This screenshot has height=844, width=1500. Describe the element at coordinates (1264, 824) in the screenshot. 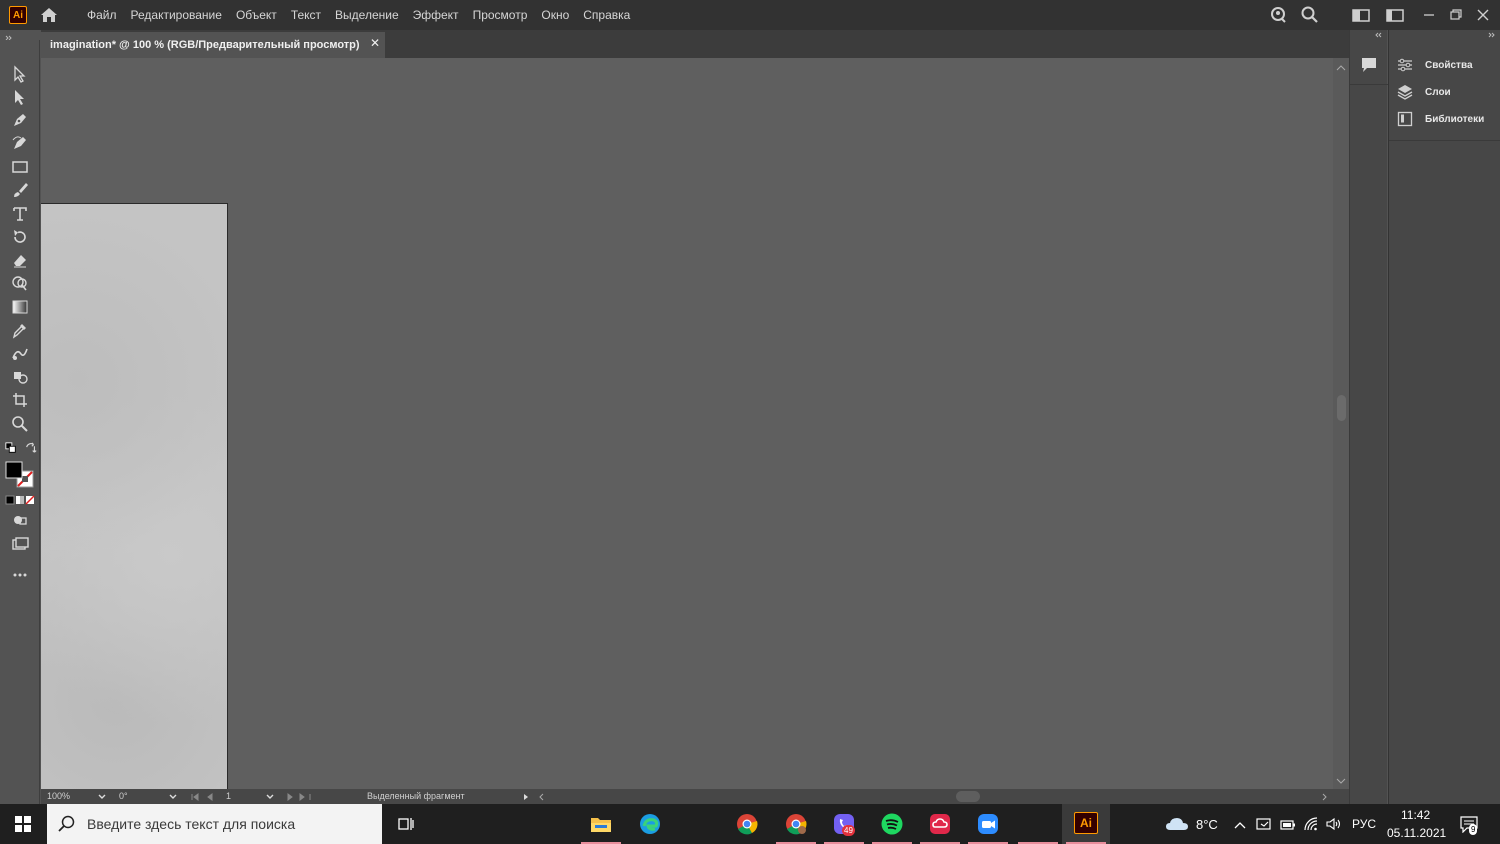

I see `meet-now-icon` at that location.